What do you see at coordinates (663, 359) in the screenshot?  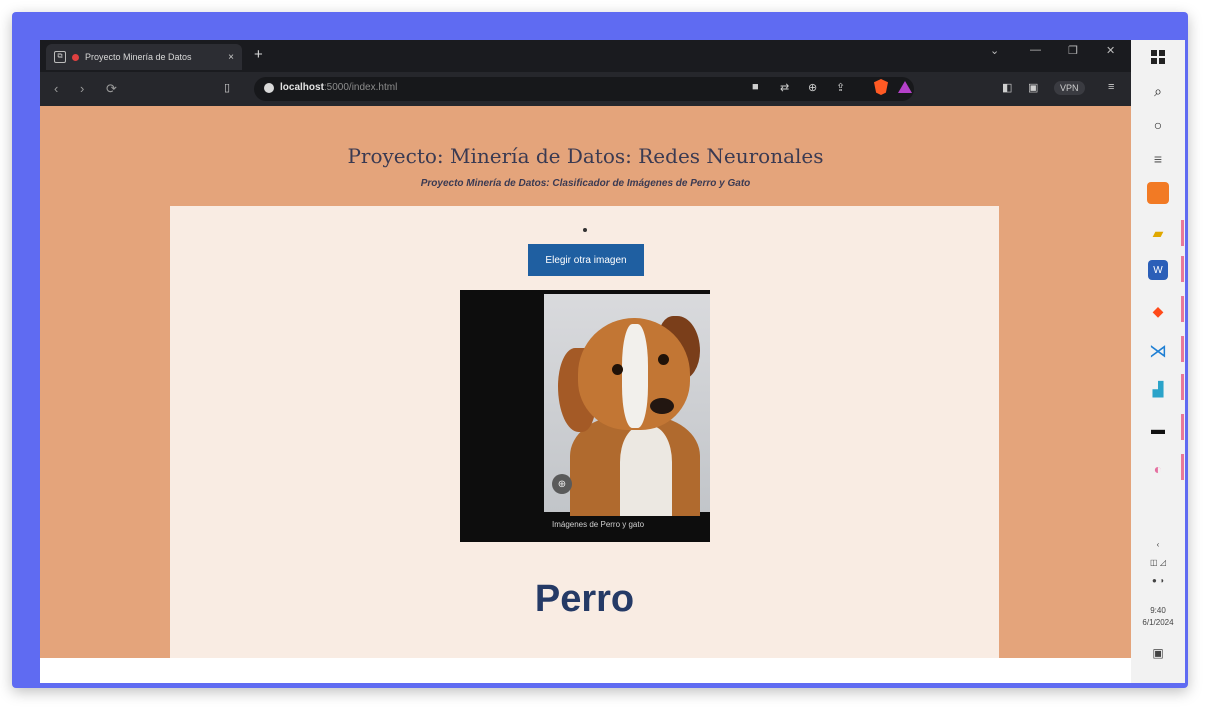 I see `dog-right-eye` at bounding box center [663, 359].